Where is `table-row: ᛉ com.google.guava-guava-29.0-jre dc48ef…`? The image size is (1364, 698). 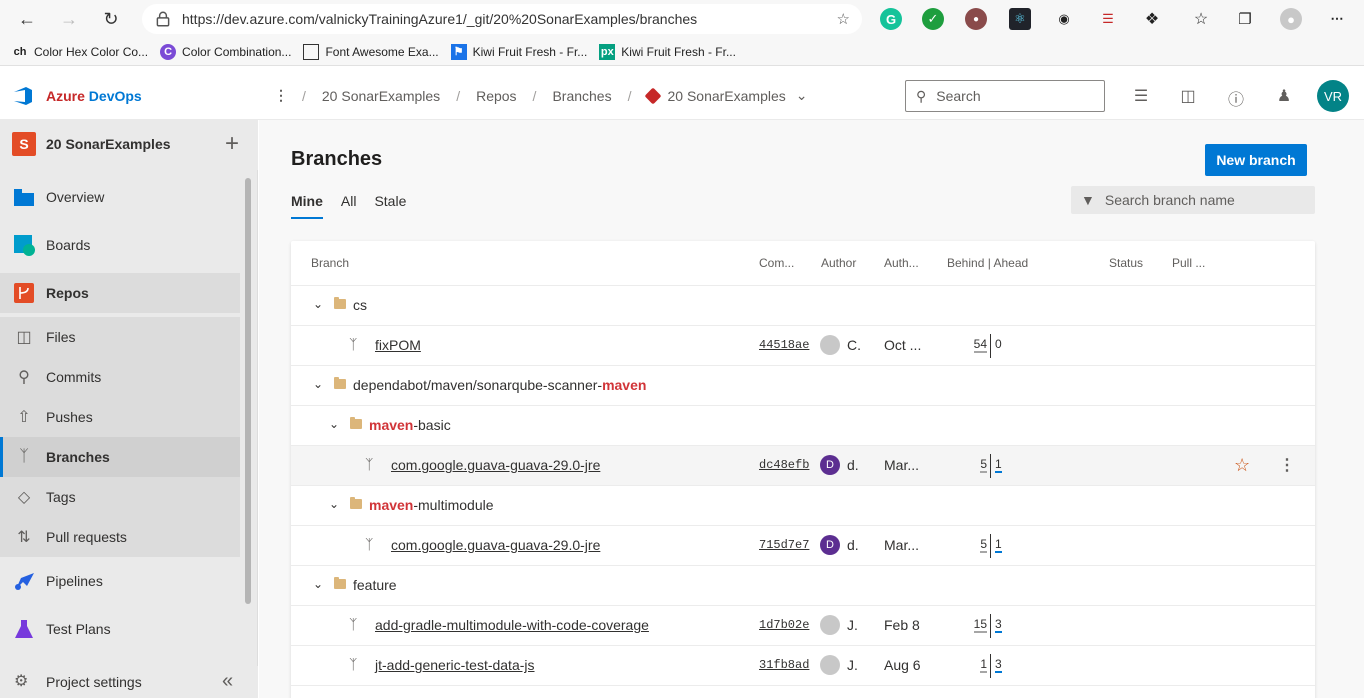
table-row: ᛉ com.google.guava-guava-29.0-jre dc48ef… is located at coordinates (803, 465).